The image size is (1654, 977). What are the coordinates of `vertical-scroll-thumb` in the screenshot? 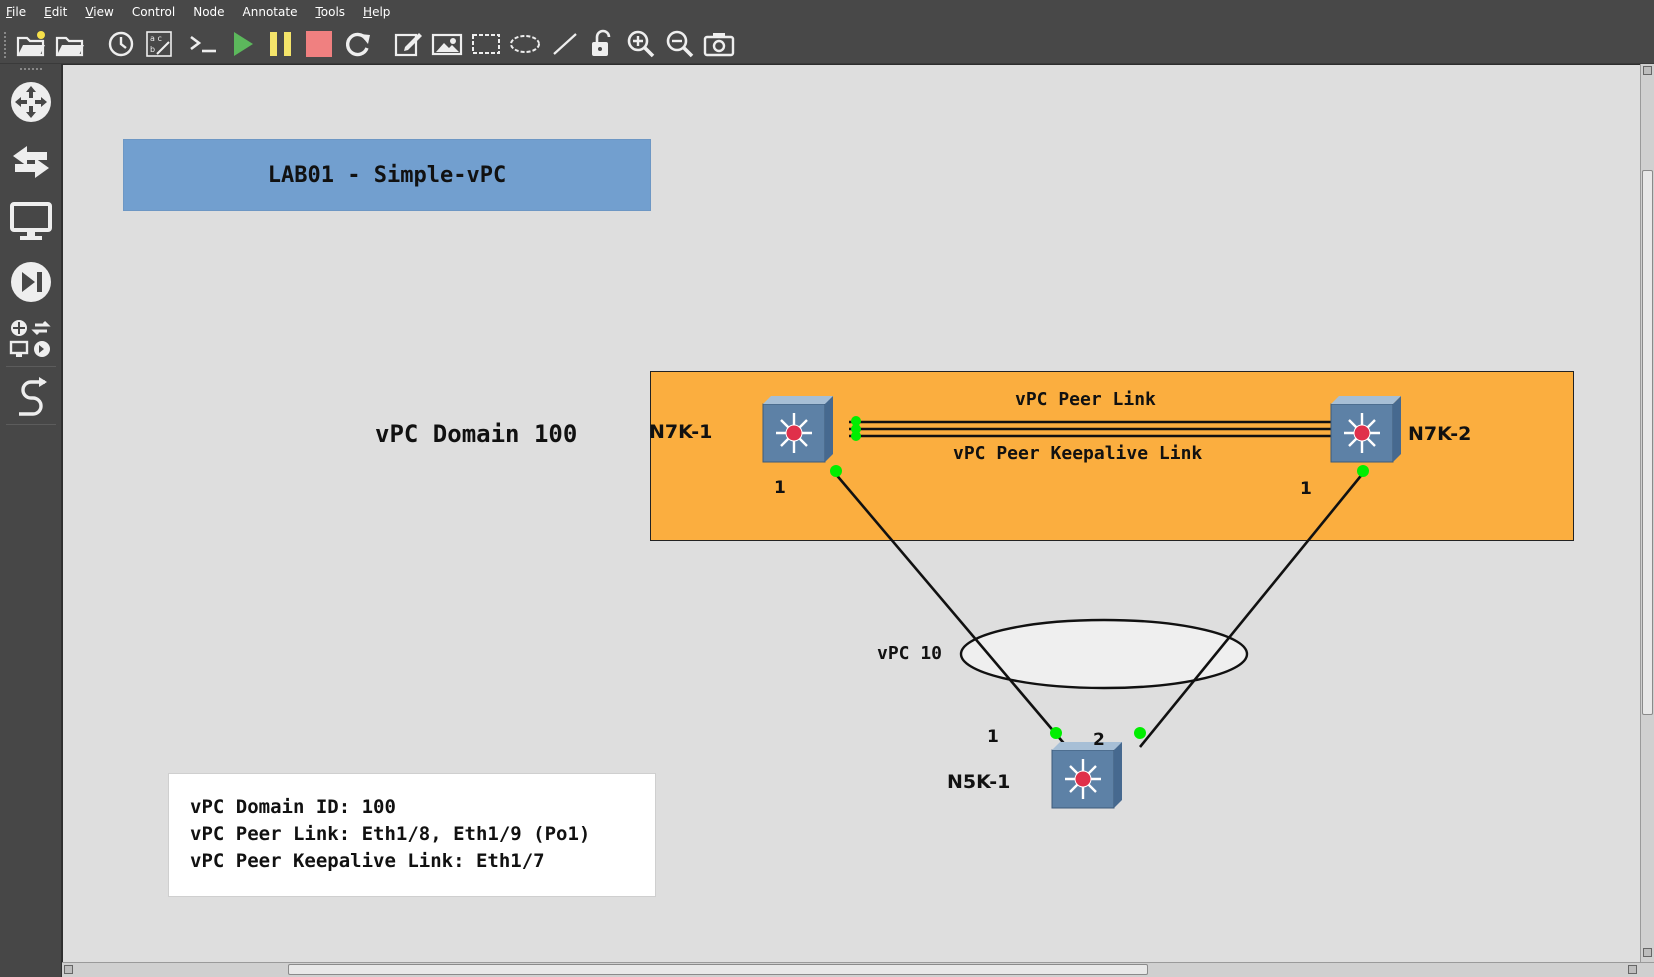 It's located at (1647, 442).